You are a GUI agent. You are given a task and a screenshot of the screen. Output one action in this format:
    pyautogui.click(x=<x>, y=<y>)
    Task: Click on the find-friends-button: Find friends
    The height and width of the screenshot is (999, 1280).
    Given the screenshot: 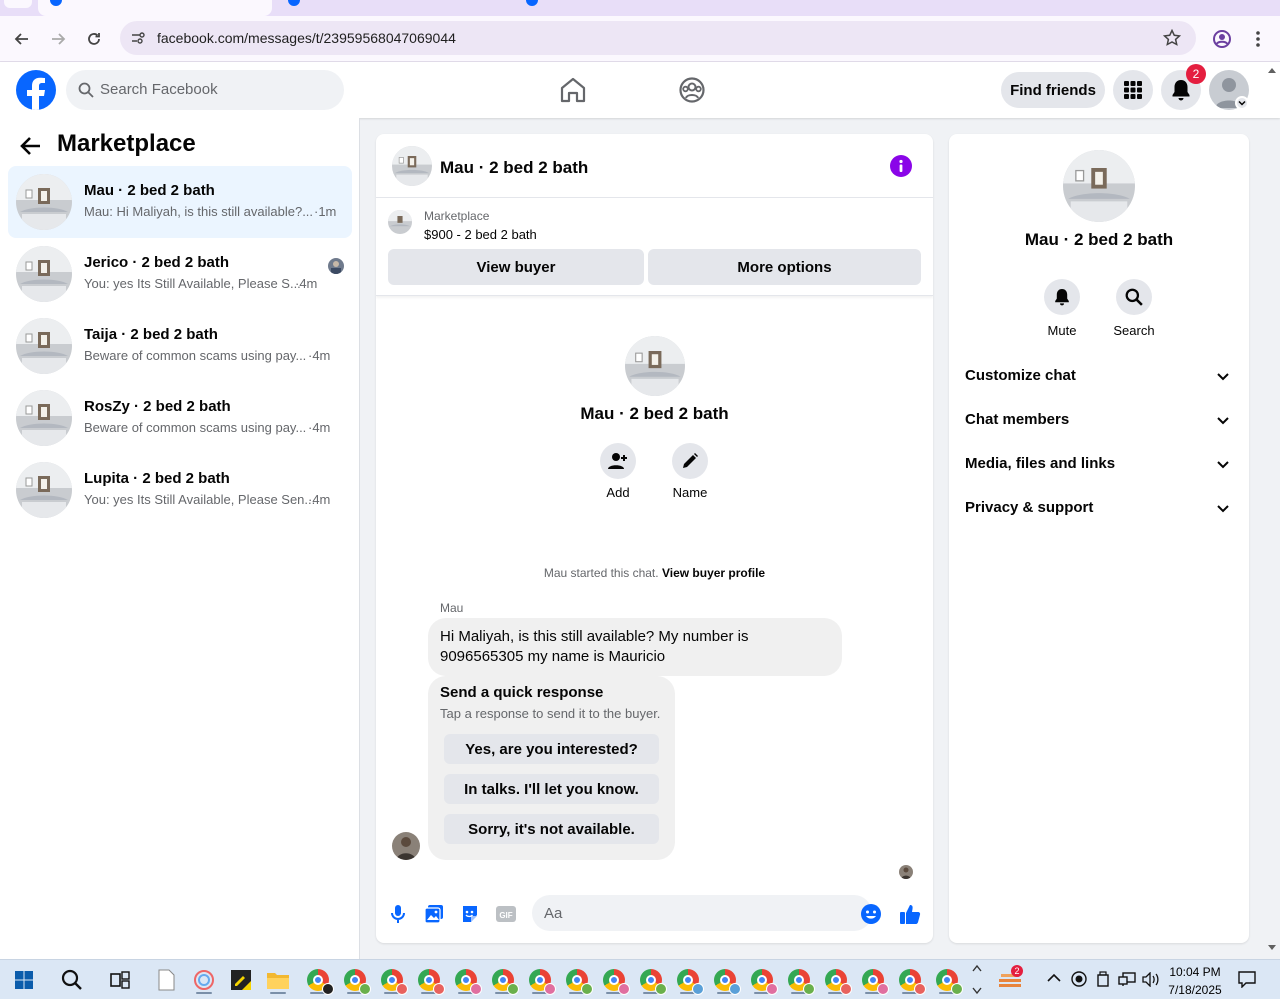 What is the action you would take?
    pyautogui.click(x=1053, y=90)
    